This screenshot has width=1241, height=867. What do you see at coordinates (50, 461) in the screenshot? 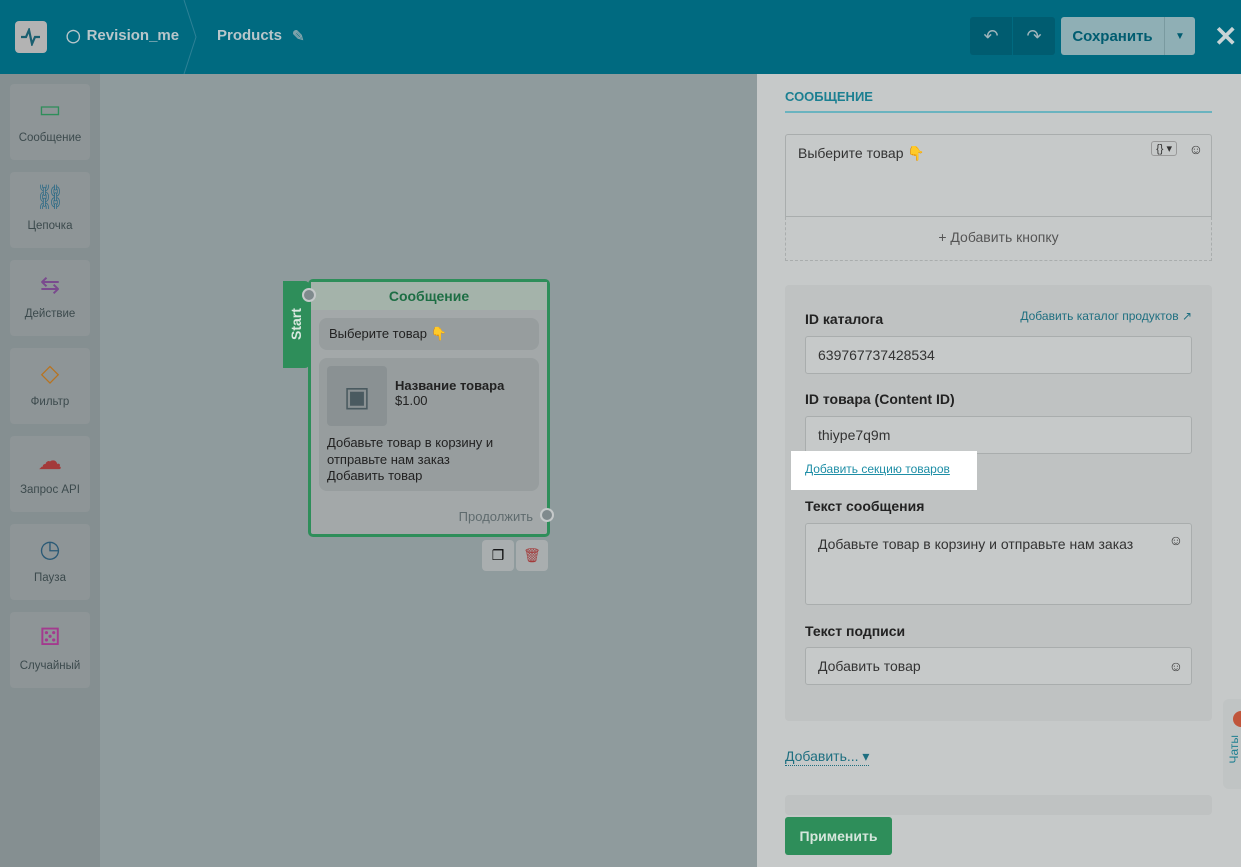
I see `api-icon: ☁` at bounding box center [50, 461].